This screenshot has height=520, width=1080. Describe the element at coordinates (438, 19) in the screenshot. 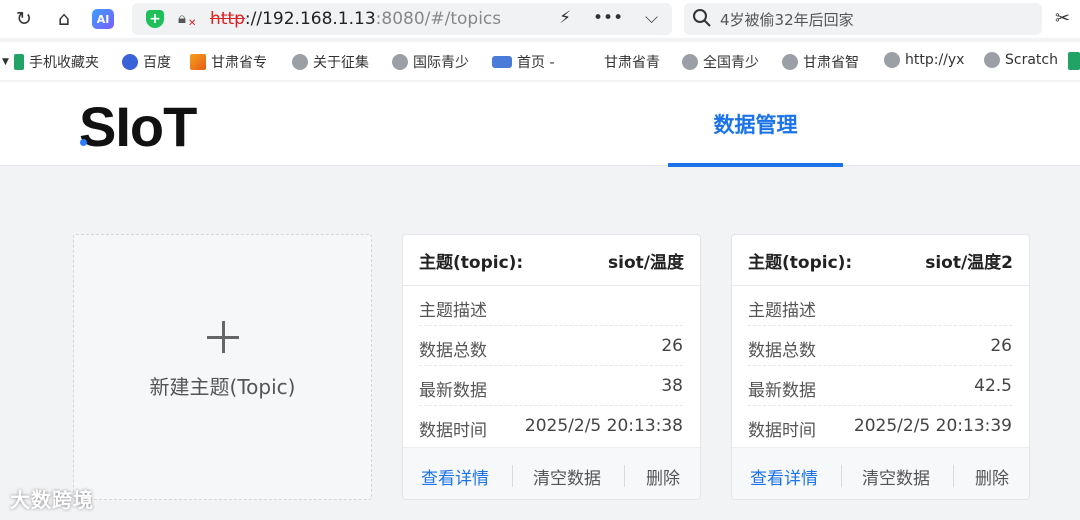

I see `url-path: :8080/#/topics` at that location.